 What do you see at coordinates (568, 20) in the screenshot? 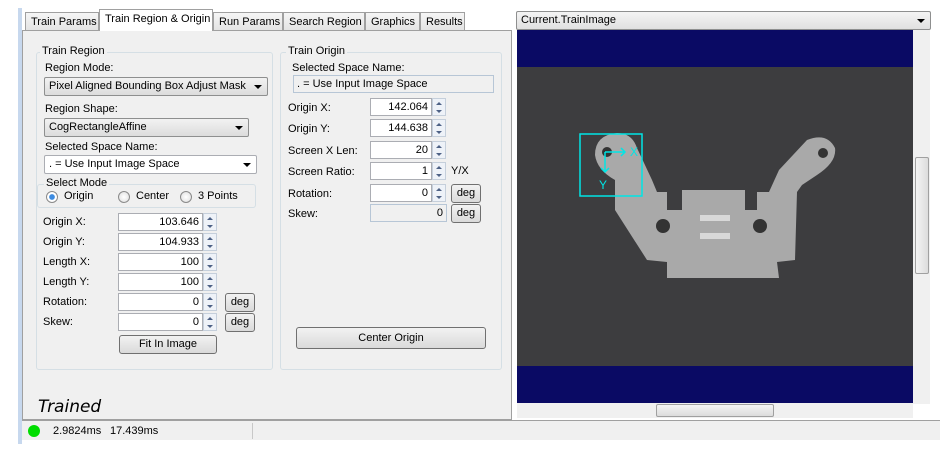
I see `image-selector-value: Current.TrainImage` at bounding box center [568, 20].